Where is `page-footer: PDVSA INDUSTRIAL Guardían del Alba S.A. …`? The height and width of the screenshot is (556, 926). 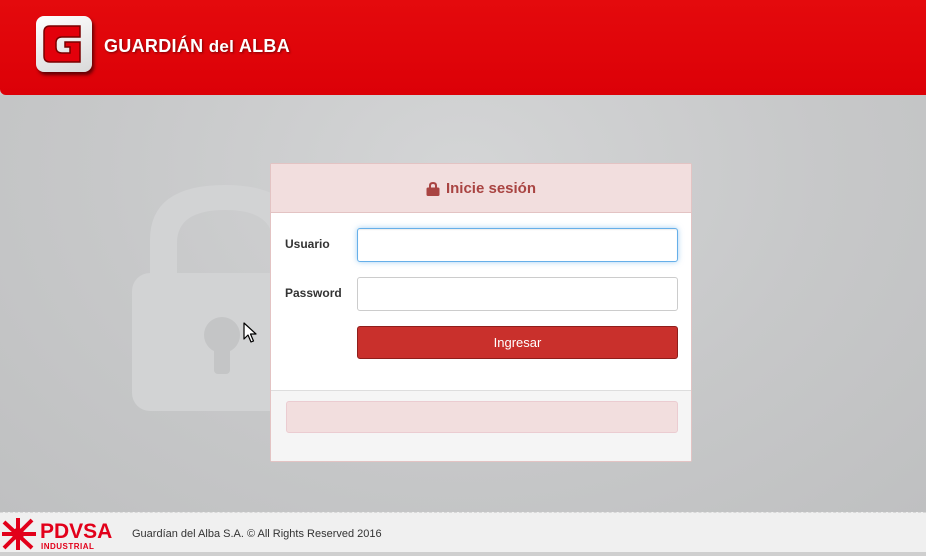 page-footer: PDVSA INDUSTRIAL Guardían del Alba S.A. … is located at coordinates (463, 532).